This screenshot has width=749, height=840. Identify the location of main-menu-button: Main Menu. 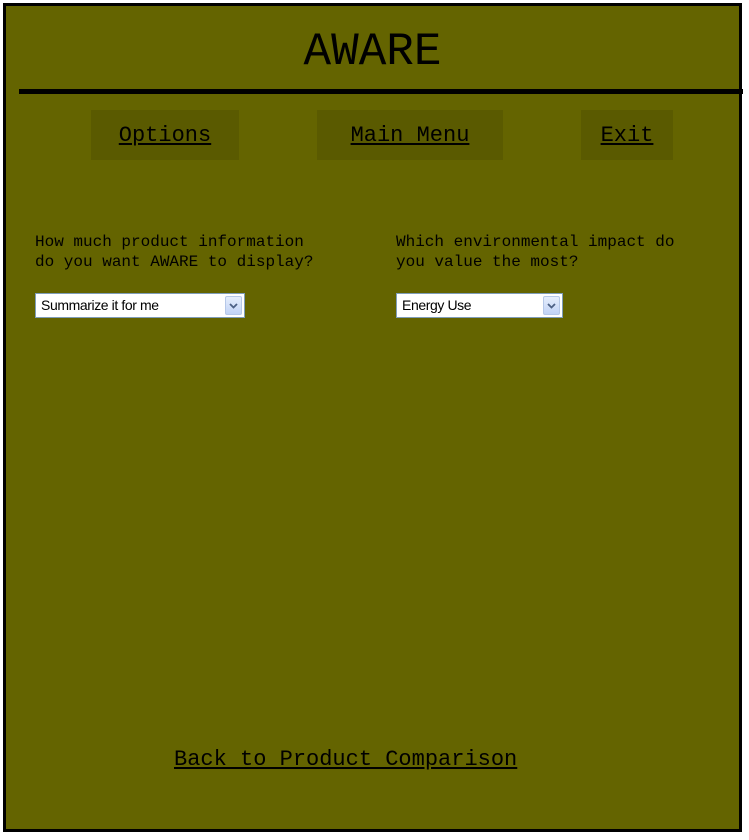
(410, 135).